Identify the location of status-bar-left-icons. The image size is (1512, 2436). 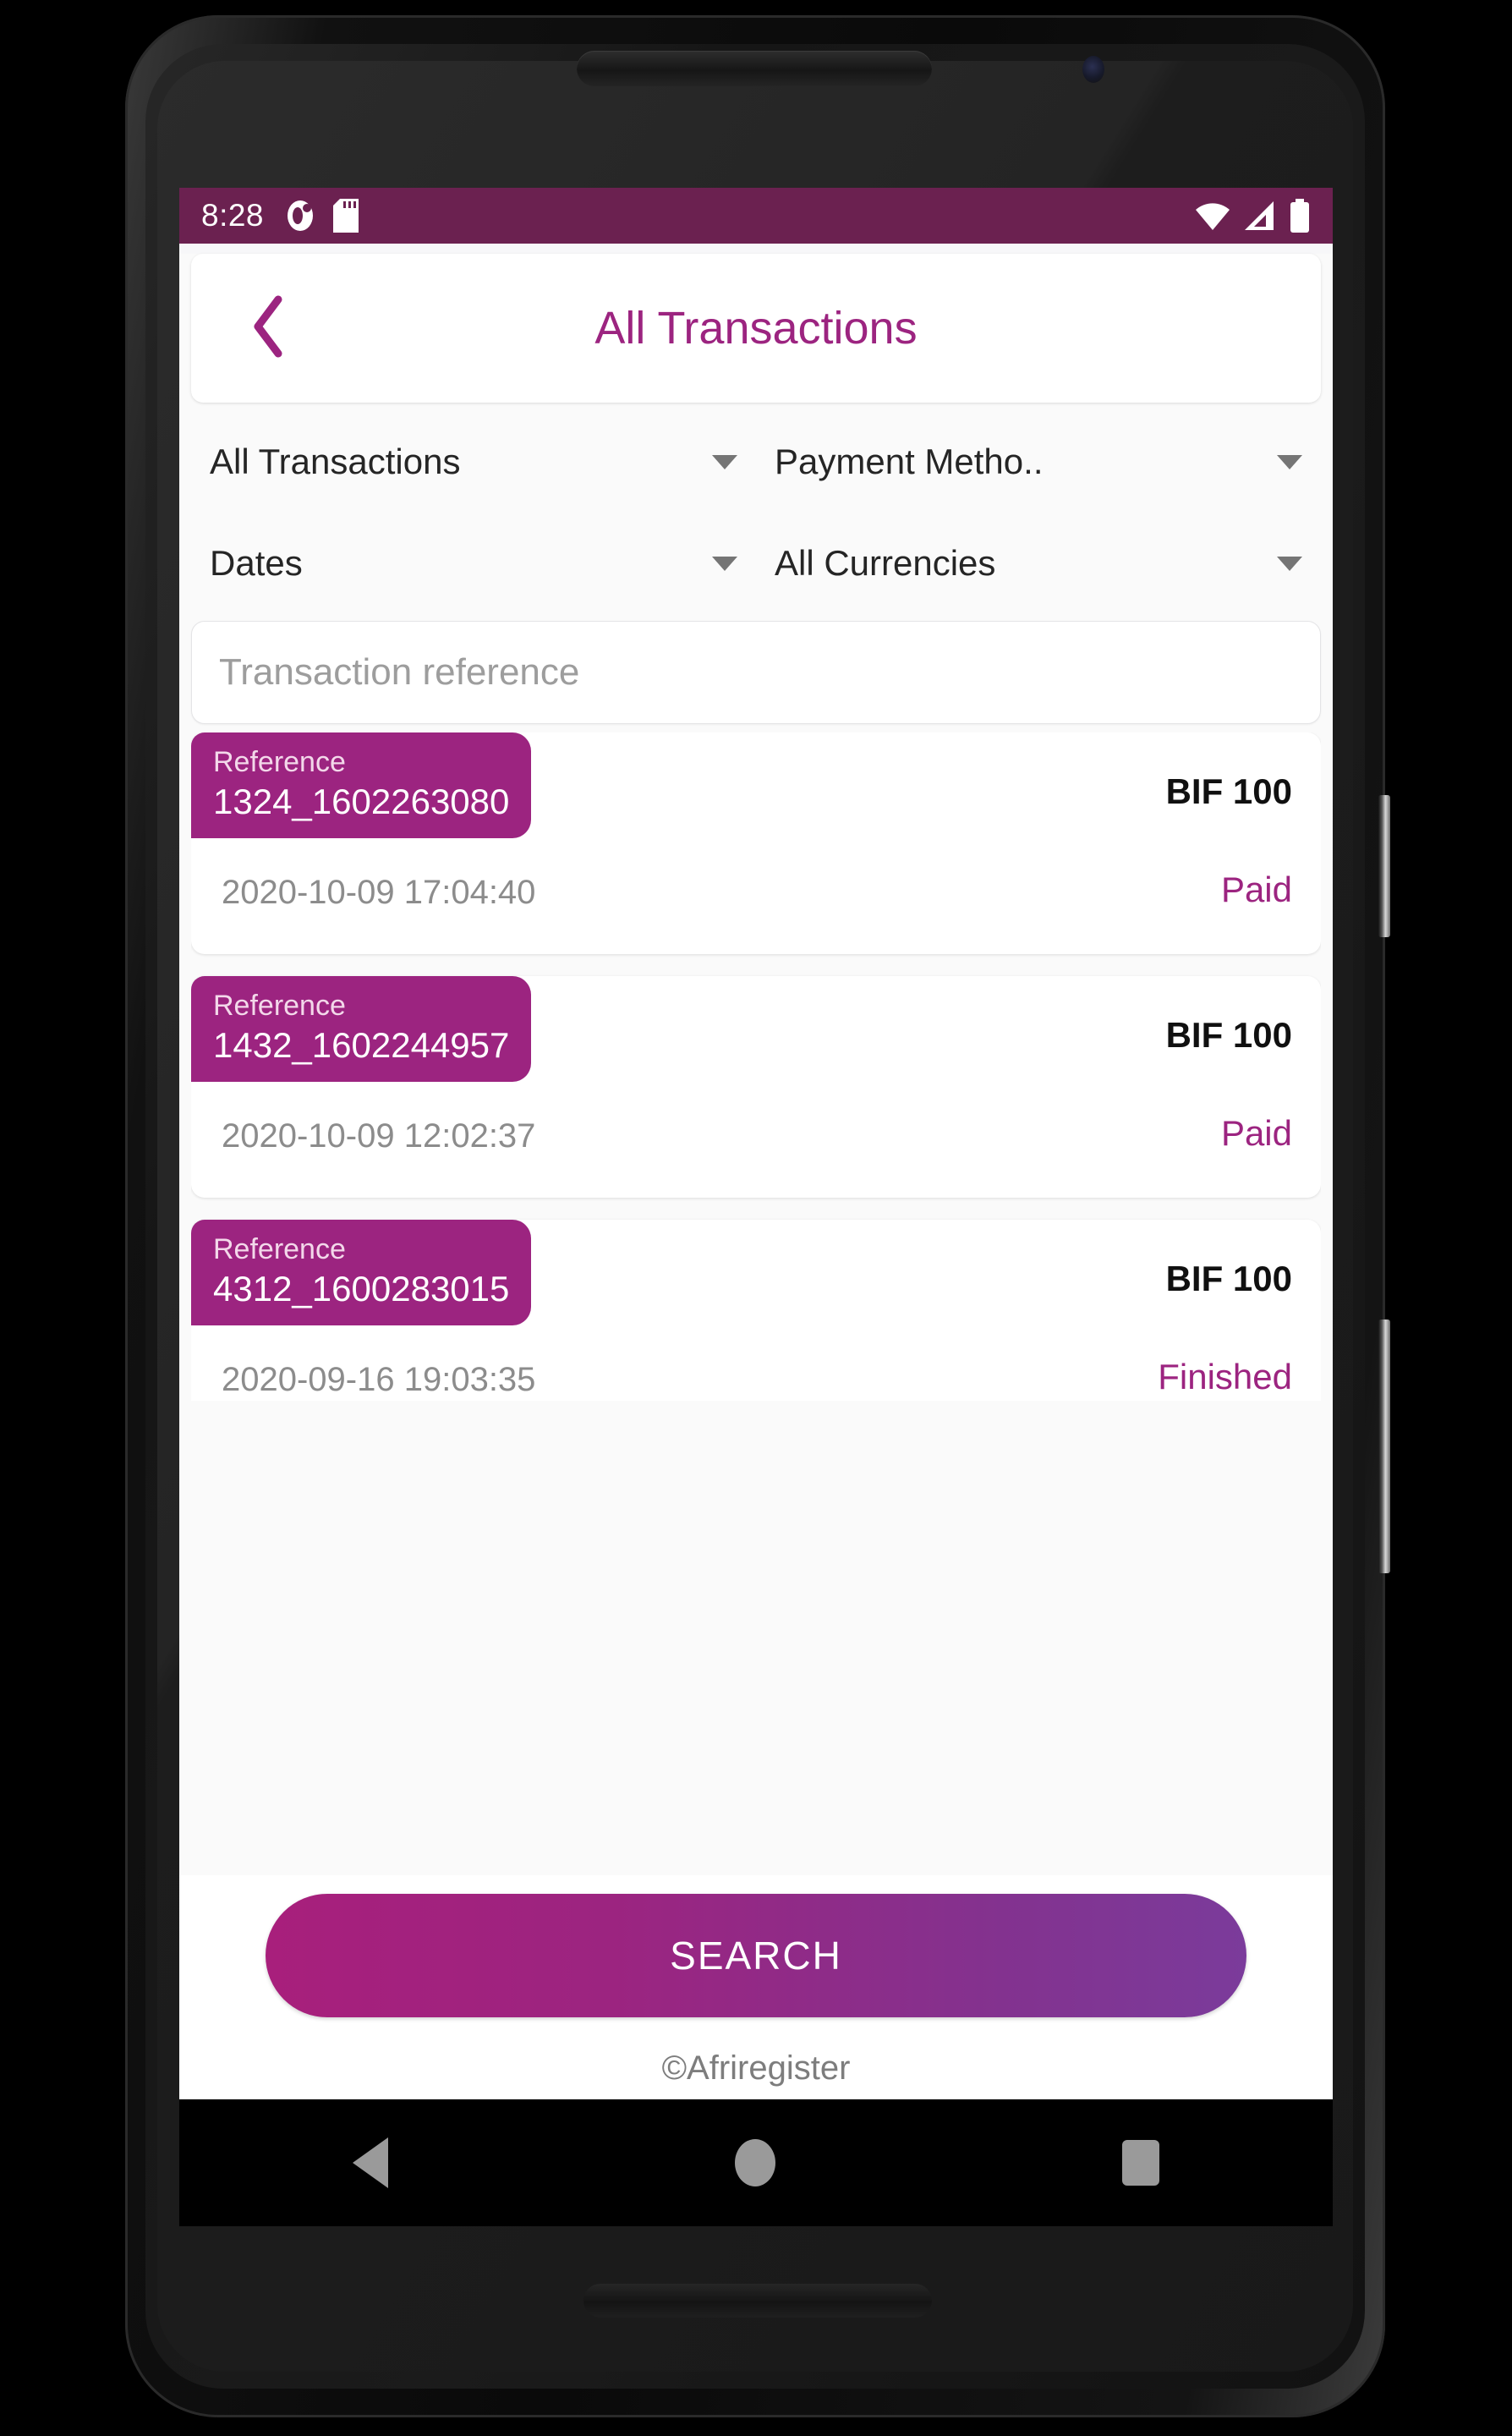
(322, 216).